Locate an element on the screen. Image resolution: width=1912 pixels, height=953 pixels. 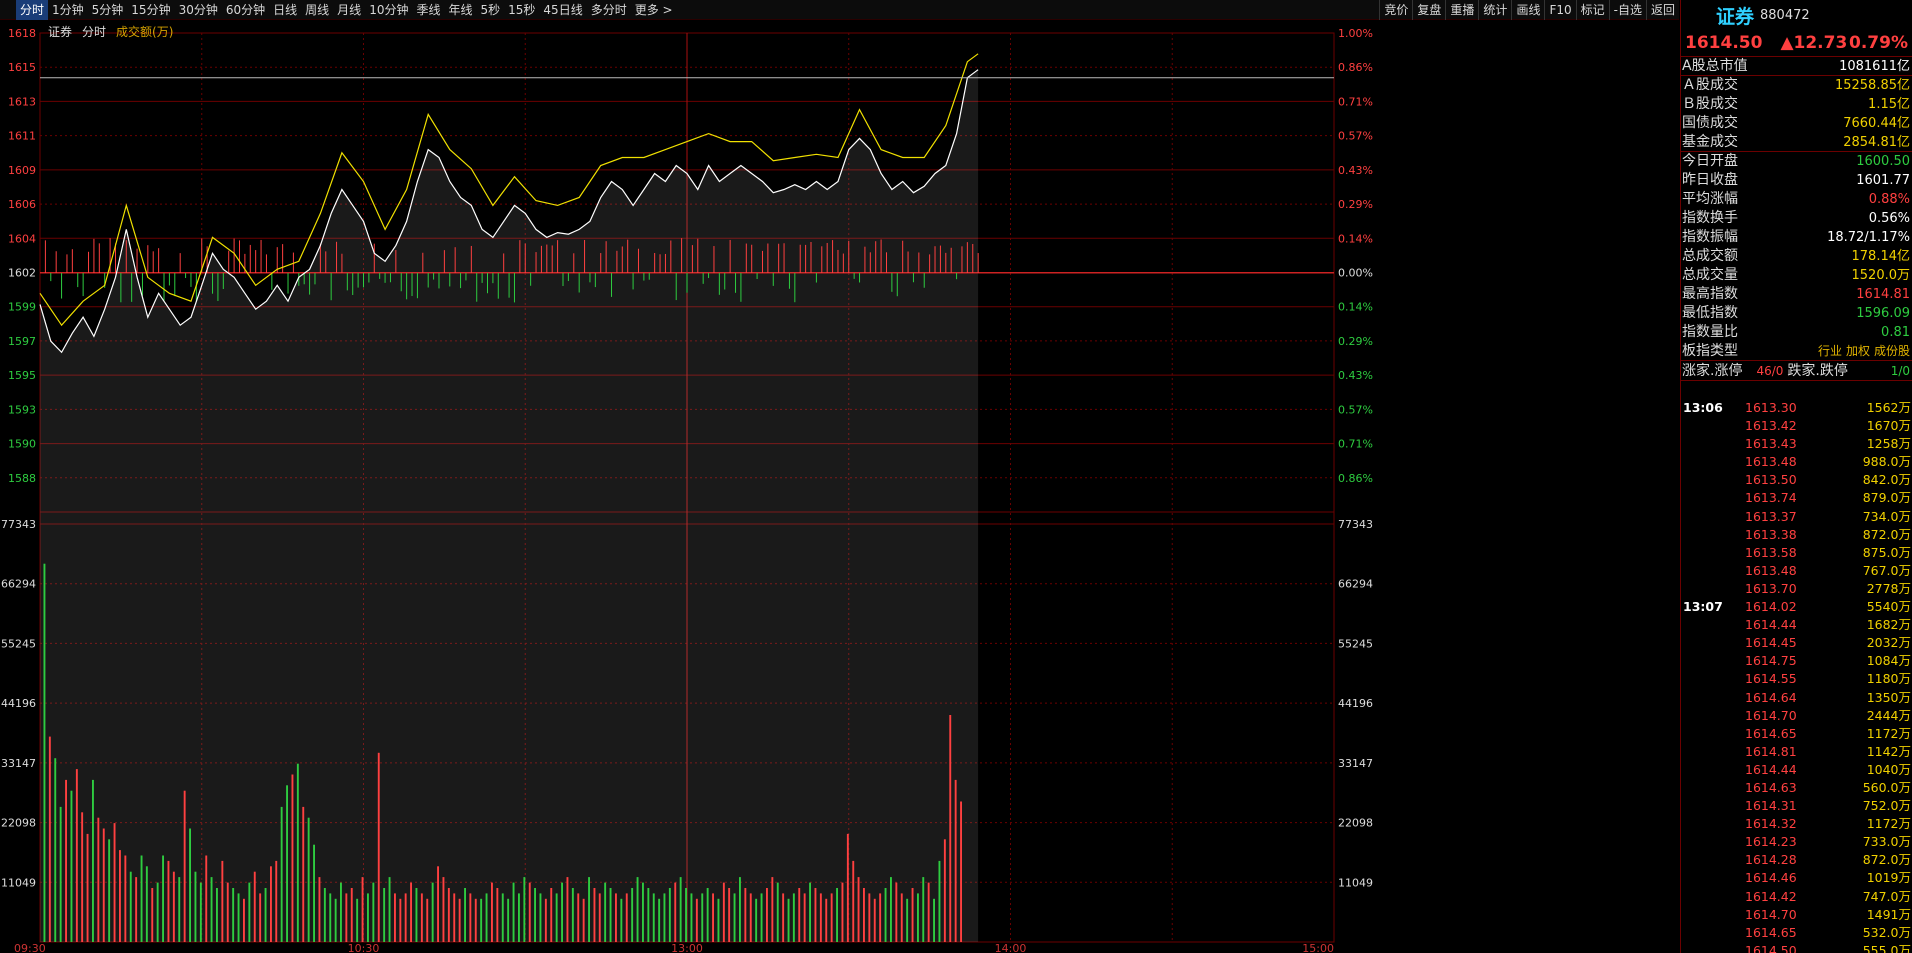
period-tab: 60分钟 is located at coordinates (245, 10).